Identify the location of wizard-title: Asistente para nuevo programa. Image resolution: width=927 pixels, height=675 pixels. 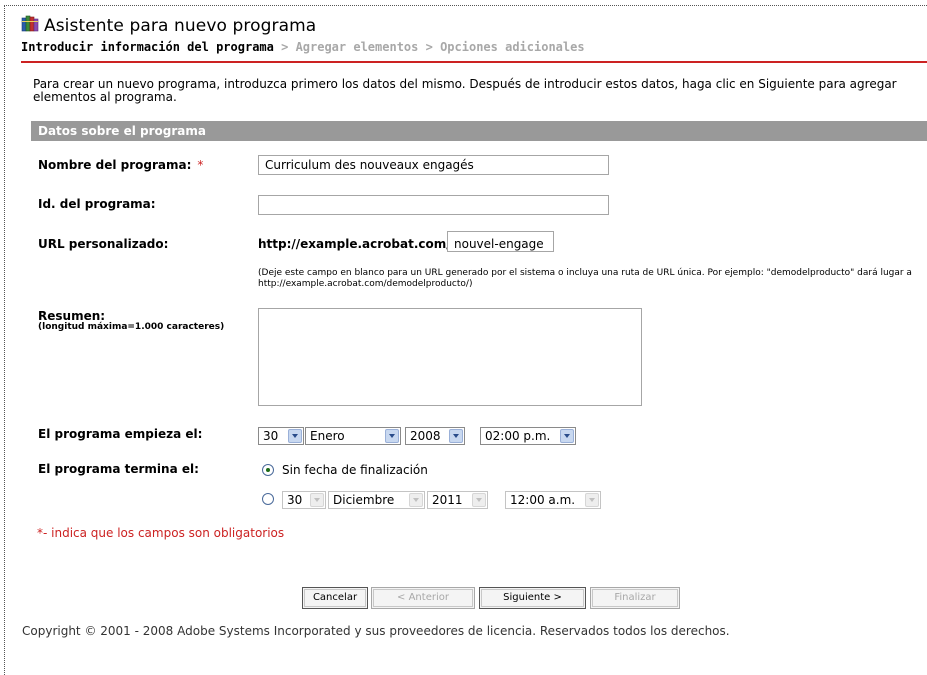
(180, 26).